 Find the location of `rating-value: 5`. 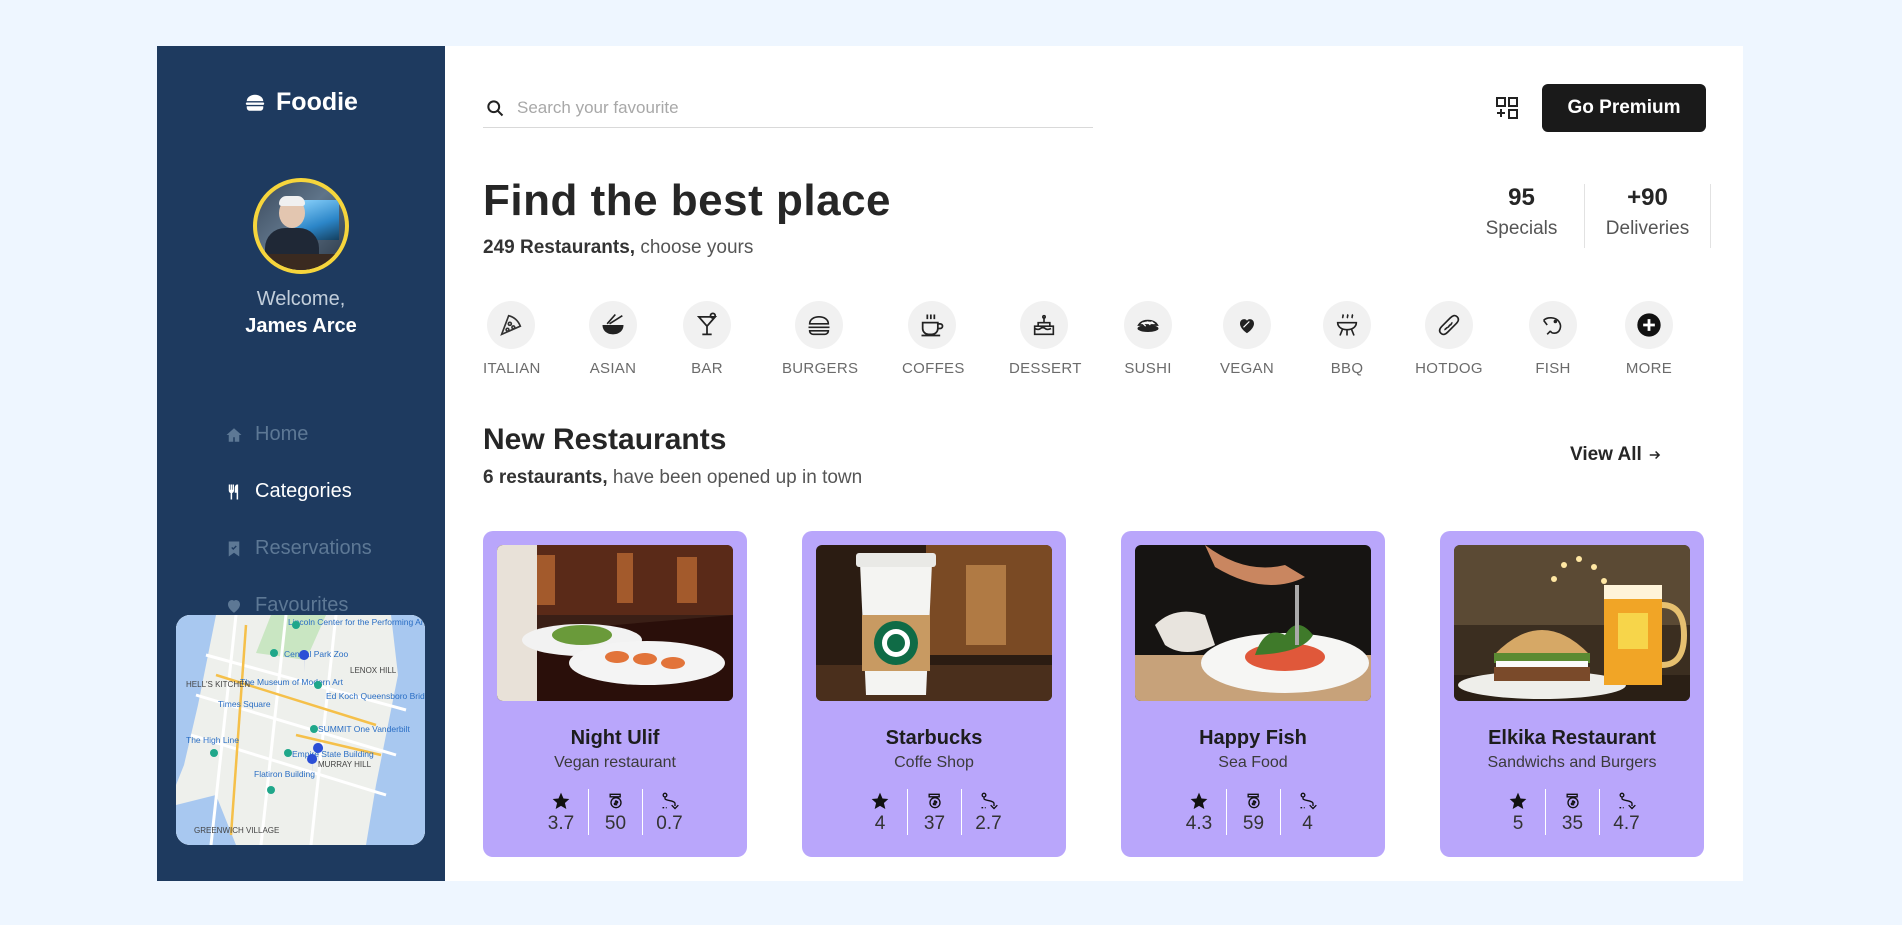

rating-value: 5 is located at coordinates (1518, 823).